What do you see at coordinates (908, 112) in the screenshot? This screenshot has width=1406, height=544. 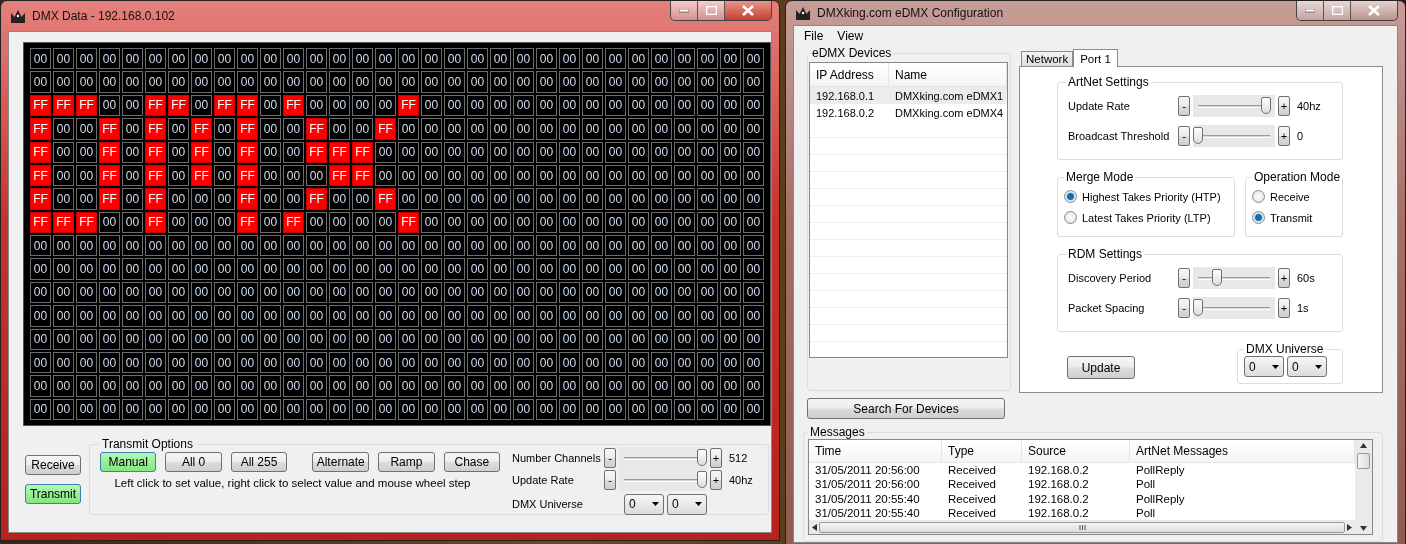 I see `device-row: 192.168.0.2 DMXking.com eDMX4` at bounding box center [908, 112].